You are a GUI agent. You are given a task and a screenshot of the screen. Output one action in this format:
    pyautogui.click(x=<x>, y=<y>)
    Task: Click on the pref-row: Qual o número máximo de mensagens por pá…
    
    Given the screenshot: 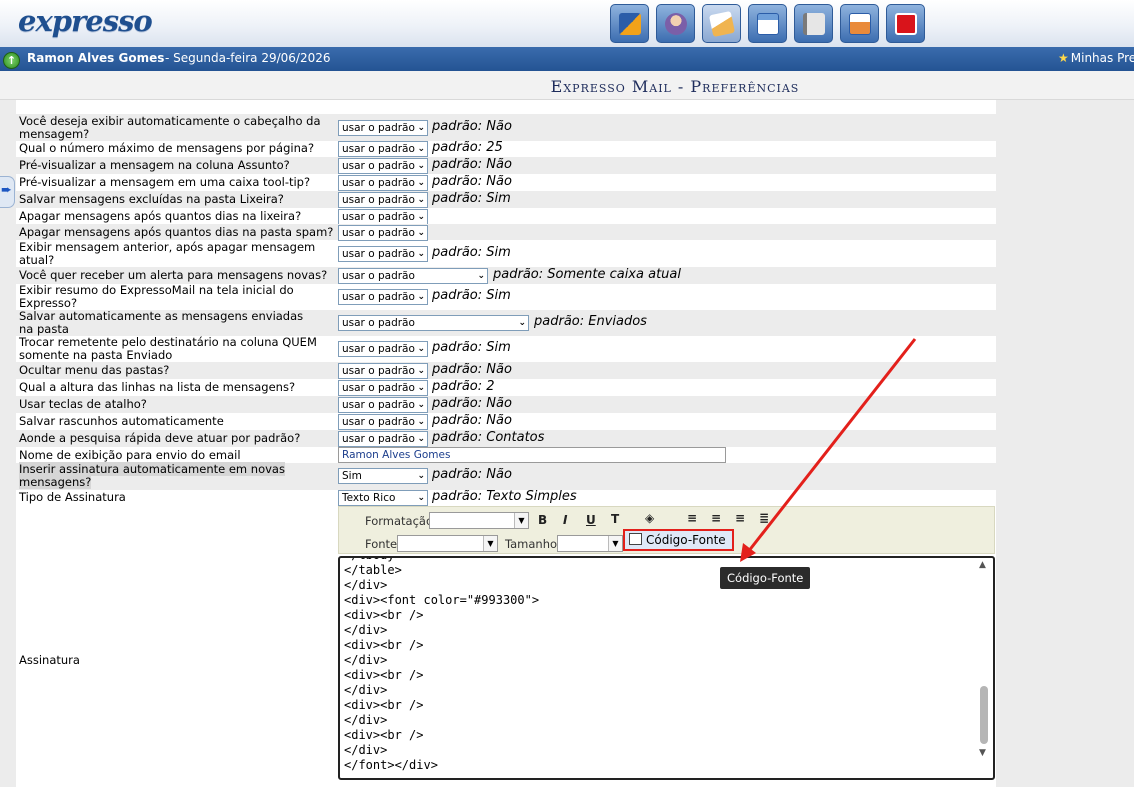 What is the action you would take?
    pyautogui.click(x=506, y=148)
    